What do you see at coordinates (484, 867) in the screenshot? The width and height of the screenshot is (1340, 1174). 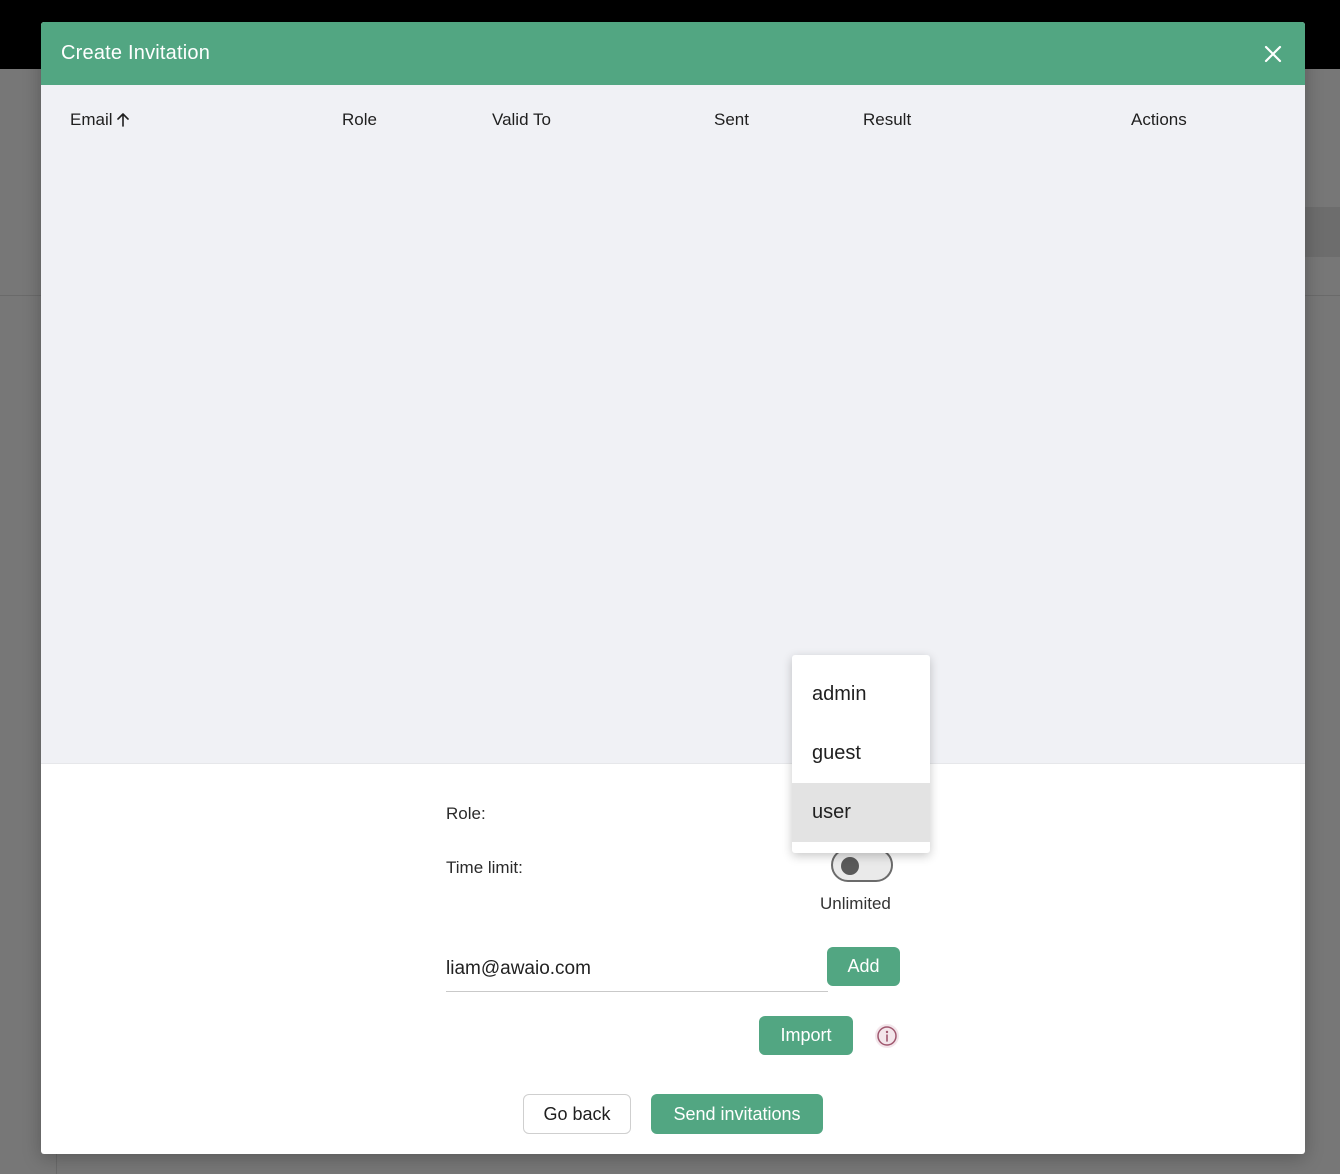 I see `time-limit-label: Time limit:` at bounding box center [484, 867].